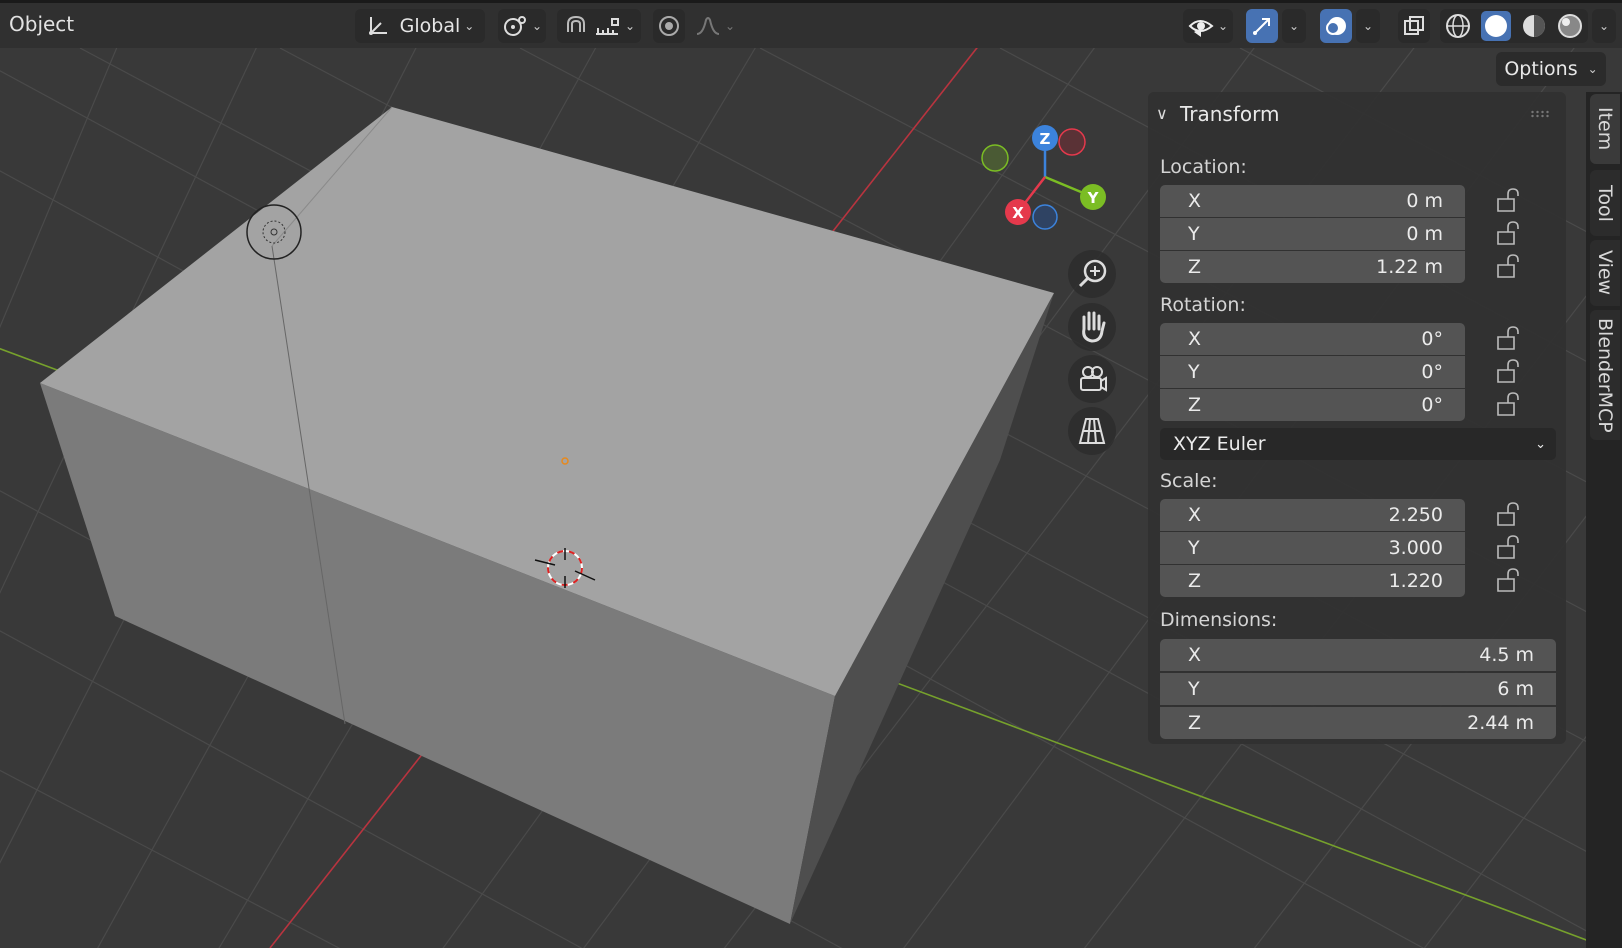 The height and width of the screenshot is (948, 1622). What do you see at coordinates (514, 26) in the screenshot?
I see `pivot-icon` at bounding box center [514, 26].